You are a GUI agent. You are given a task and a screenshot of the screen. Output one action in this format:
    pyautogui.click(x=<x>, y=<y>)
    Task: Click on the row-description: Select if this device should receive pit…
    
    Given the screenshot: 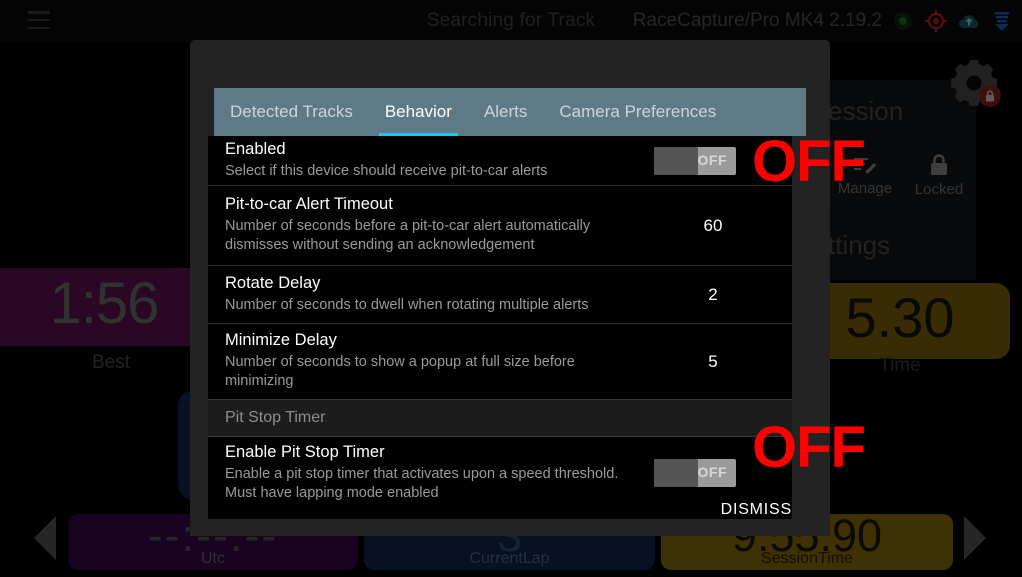 What is the action you would take?
    pyautogui.click(x=386, y=170)
    